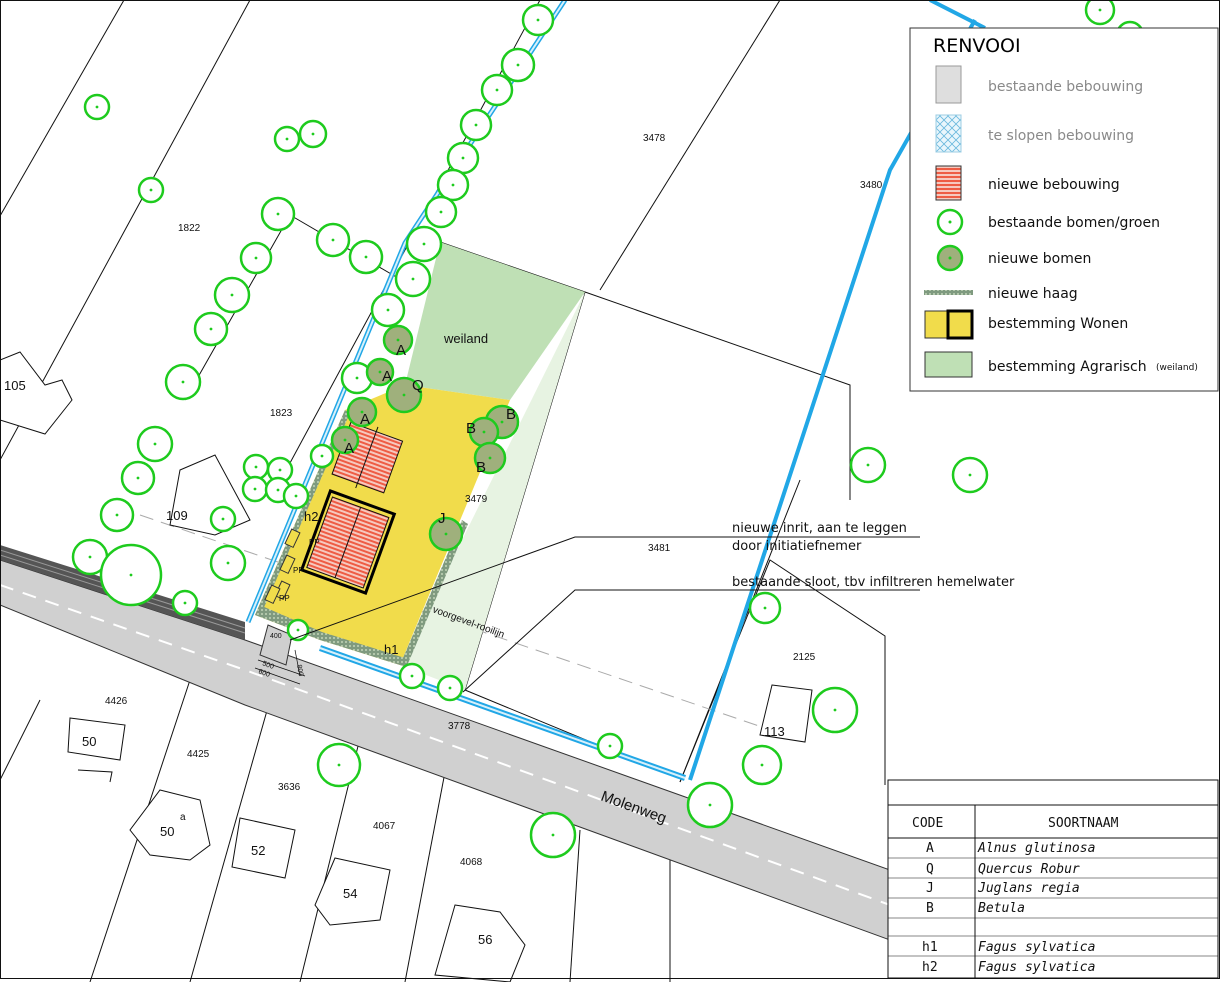 The height and width of the screenshot is (982, 1220). Describe the element at coordinates (1067, 367) in the screenshot. I see `svg-text: bestemming Agrarisch` at that location.